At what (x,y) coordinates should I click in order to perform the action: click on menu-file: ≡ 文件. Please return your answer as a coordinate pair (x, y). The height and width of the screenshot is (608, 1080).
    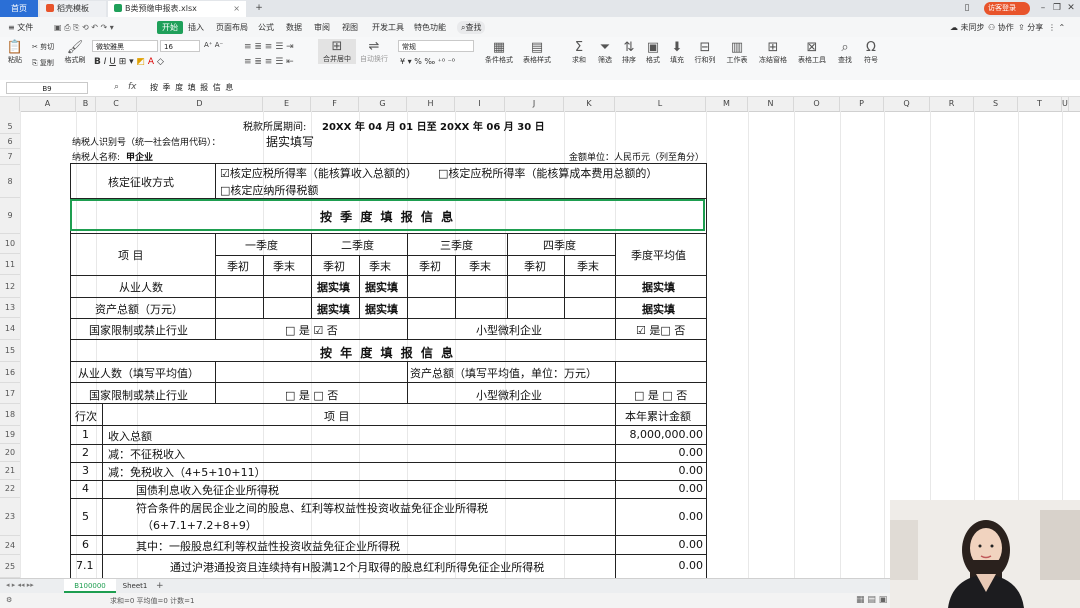
    Looking at the image, I should click on (20, 27).